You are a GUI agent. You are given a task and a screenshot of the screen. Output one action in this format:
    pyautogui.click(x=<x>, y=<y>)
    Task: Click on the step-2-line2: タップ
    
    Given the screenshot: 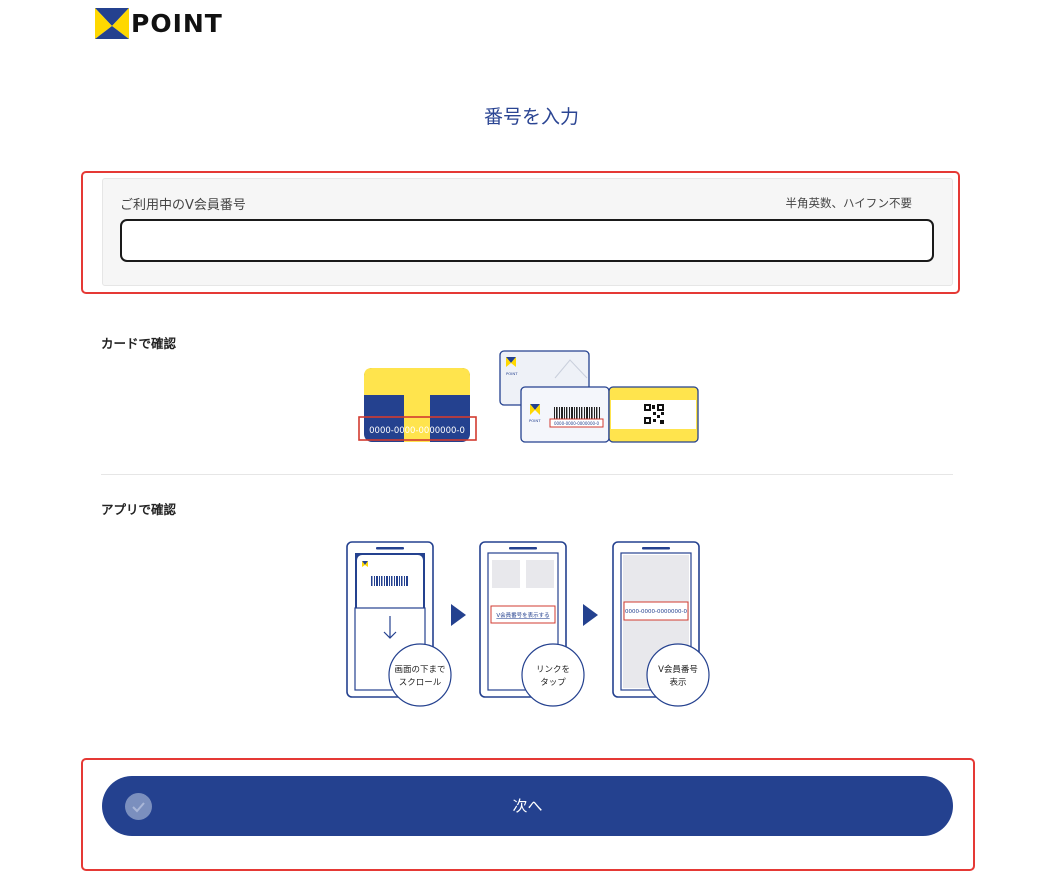 What is the action you would take?
    pyautogui.click(x=553, y=683)
    